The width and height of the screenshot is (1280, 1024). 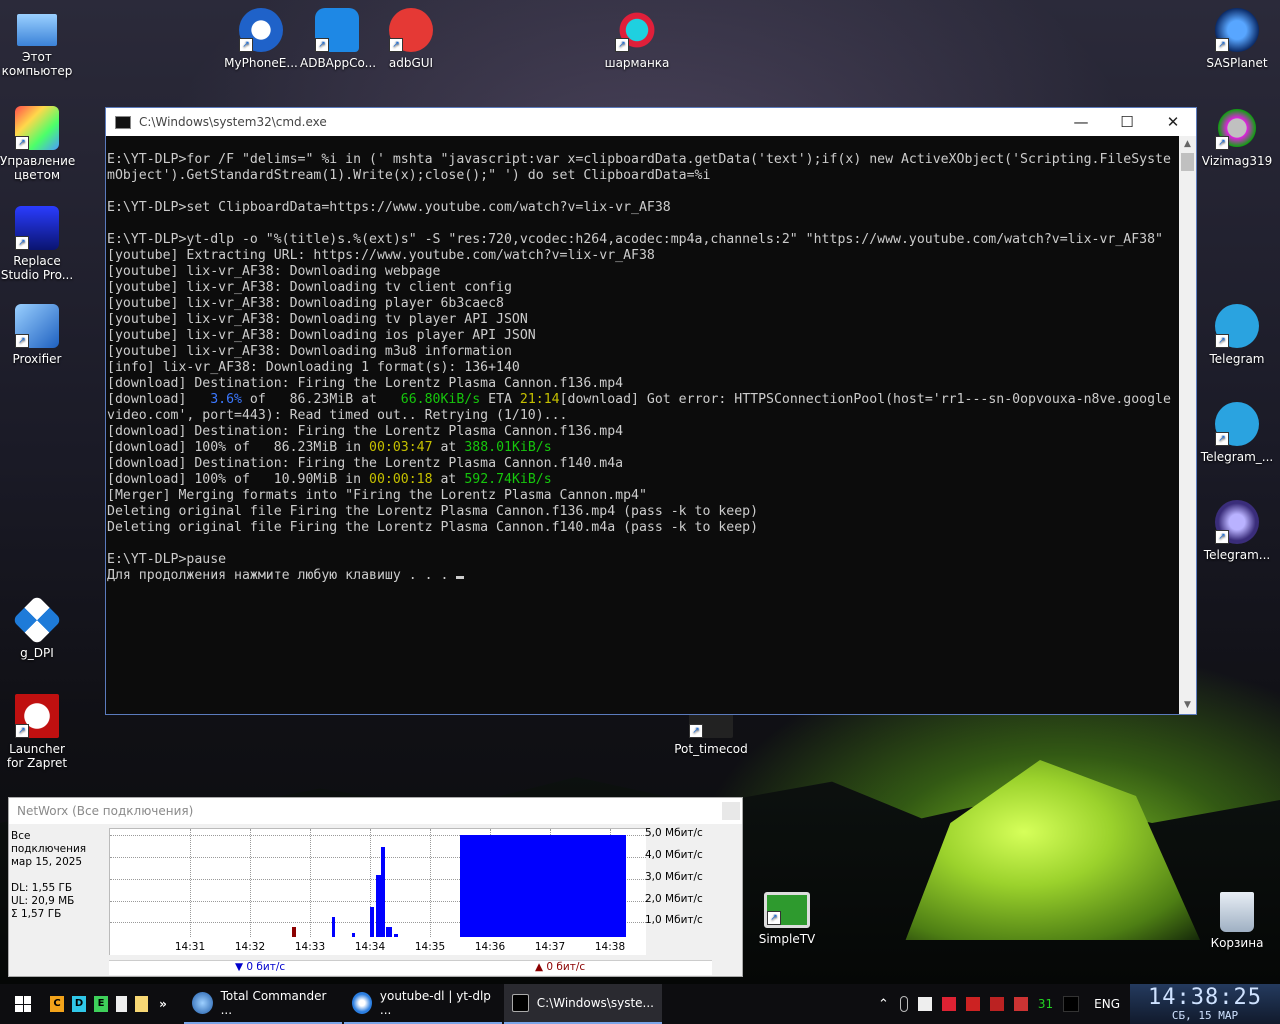 I want to click on recycle-bin-icon, so click(x=1237, y=912).